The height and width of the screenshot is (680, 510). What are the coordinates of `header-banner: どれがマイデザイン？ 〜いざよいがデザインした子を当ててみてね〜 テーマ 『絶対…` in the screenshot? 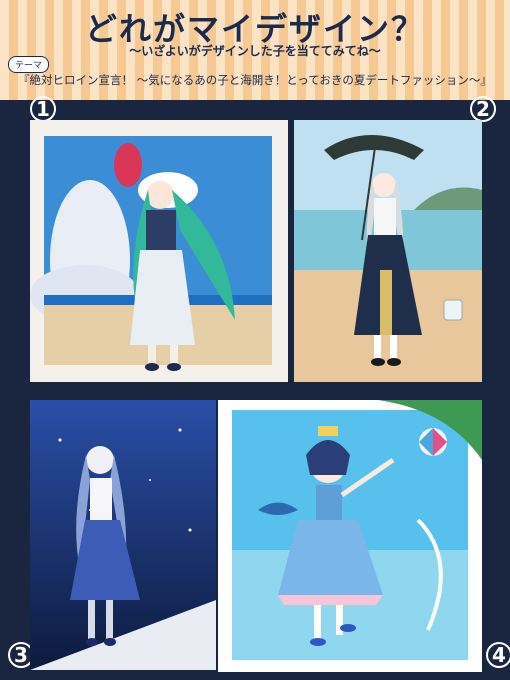 It's located at (255, 50).